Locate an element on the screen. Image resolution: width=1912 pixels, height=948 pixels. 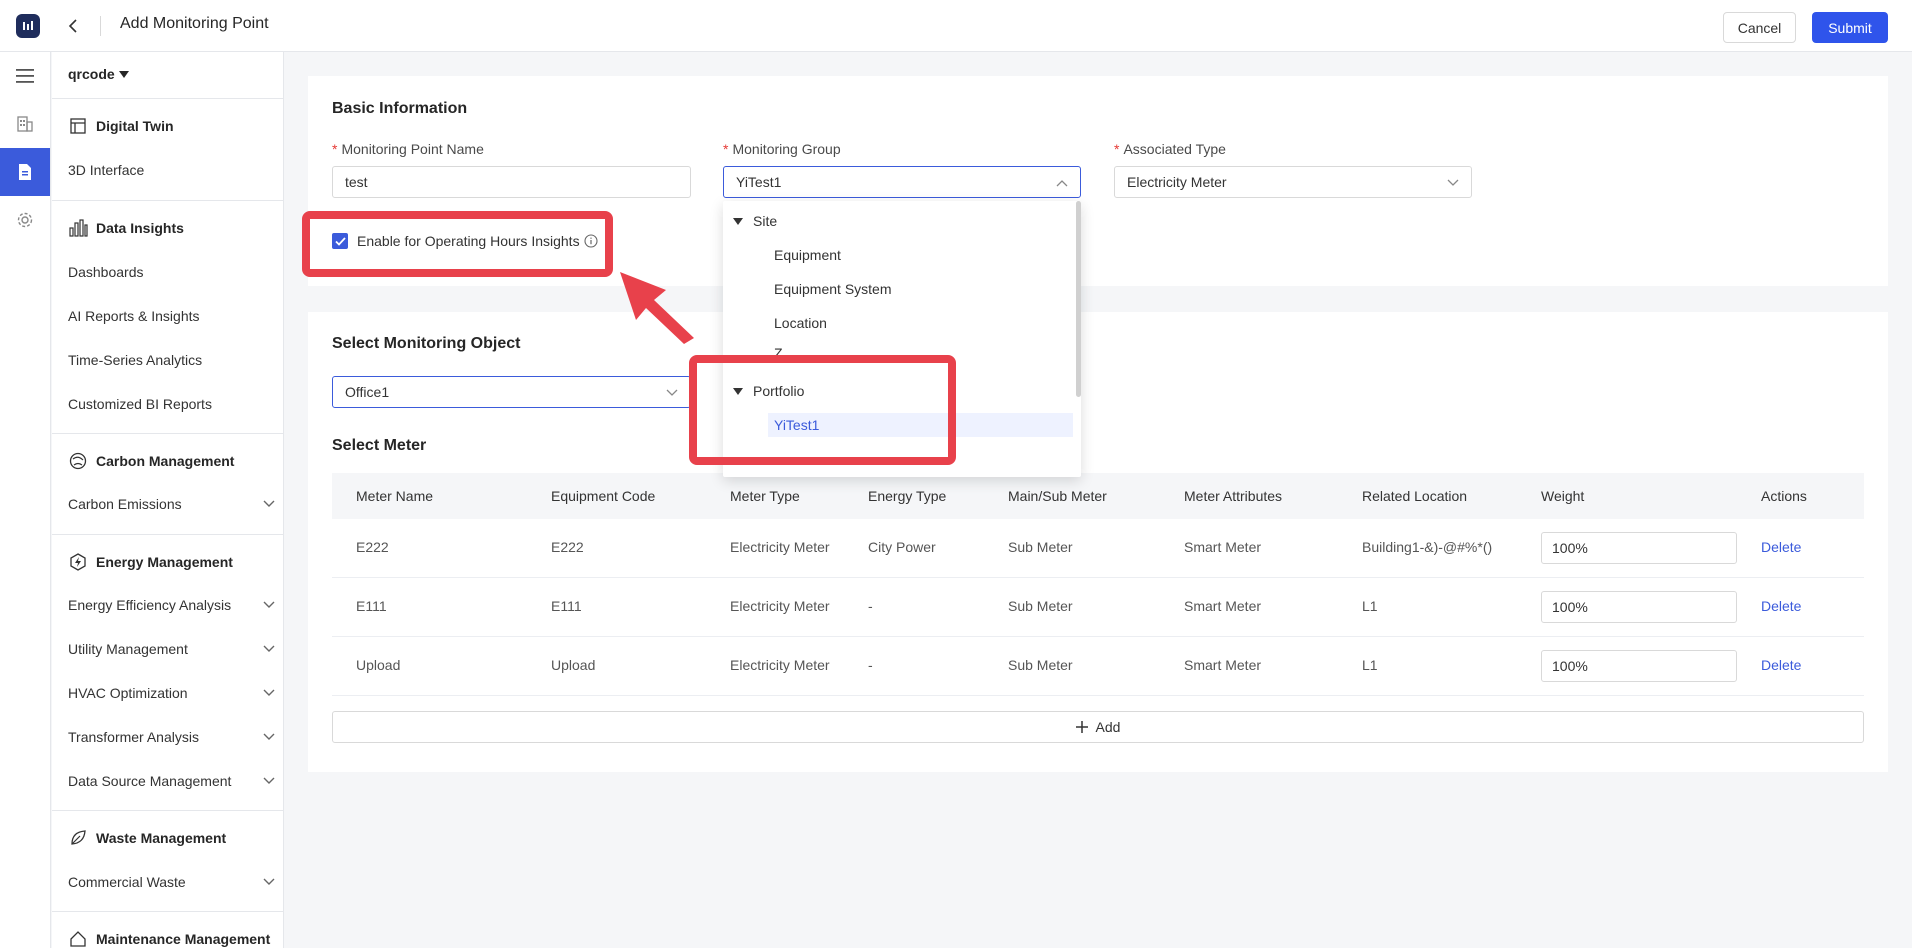
associated-type-select: Electricity Meter is located at coordinates (1293, 182).